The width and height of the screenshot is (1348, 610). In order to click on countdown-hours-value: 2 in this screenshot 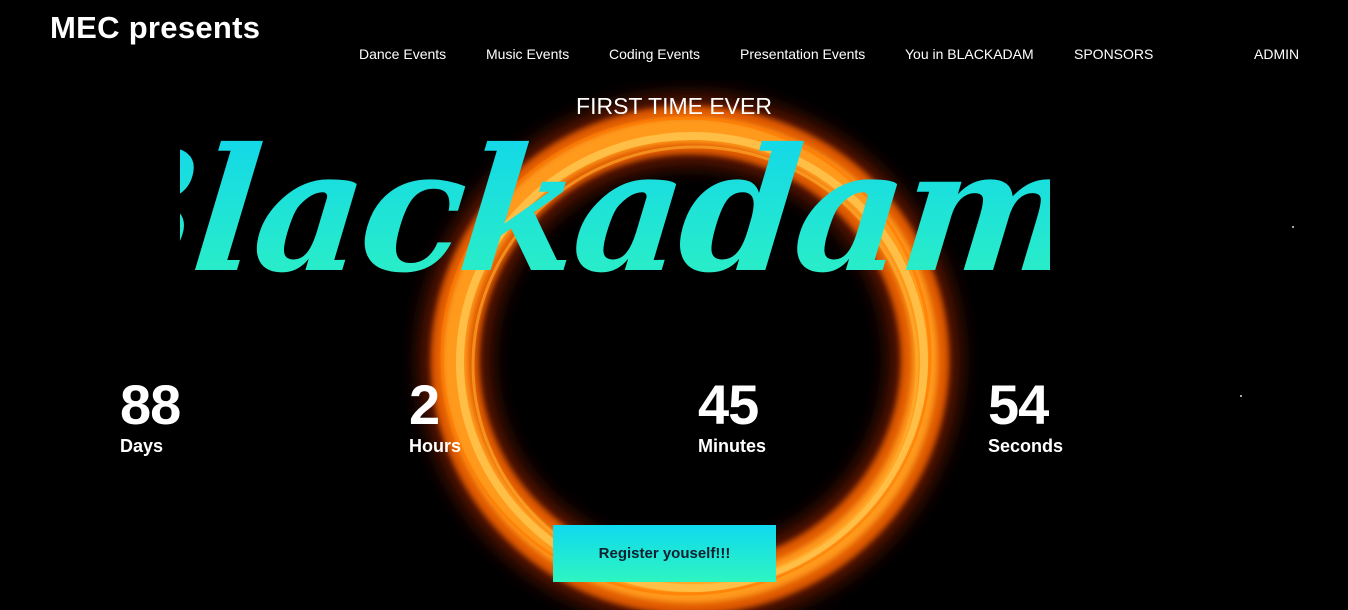, I will do `click(424, 404)`.